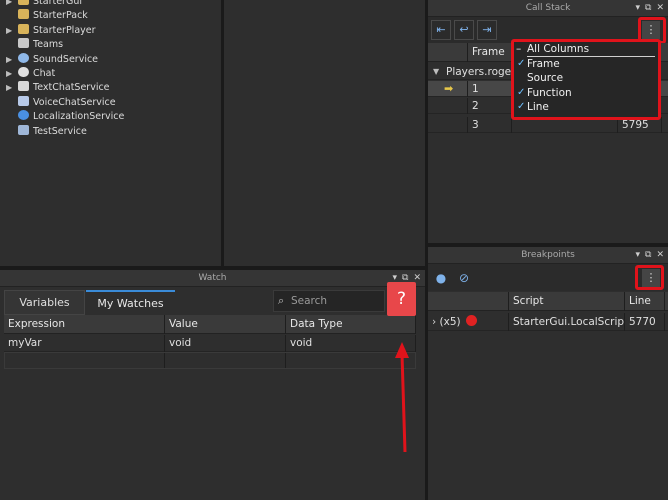 The height and width of the screenshot is (500, 668). What do you see at coordinates (23, 57) in the screenshot?
I see `sound-icon` at bounding box center [23, 57].